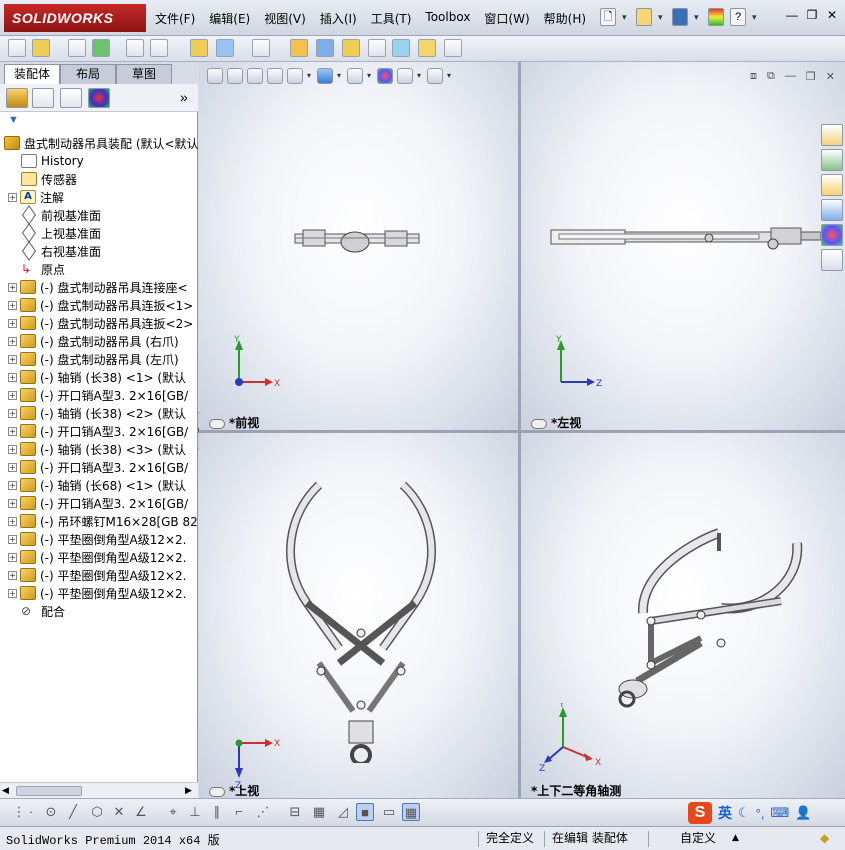 Image resolution: width=845 pixels, height=850 pixels. What do you see at coordinates (93, 341) in the screenshot?
I see `tree-item: + (-) 盘式制动器吊具 (右爪)` at bounding box center [93, 341].